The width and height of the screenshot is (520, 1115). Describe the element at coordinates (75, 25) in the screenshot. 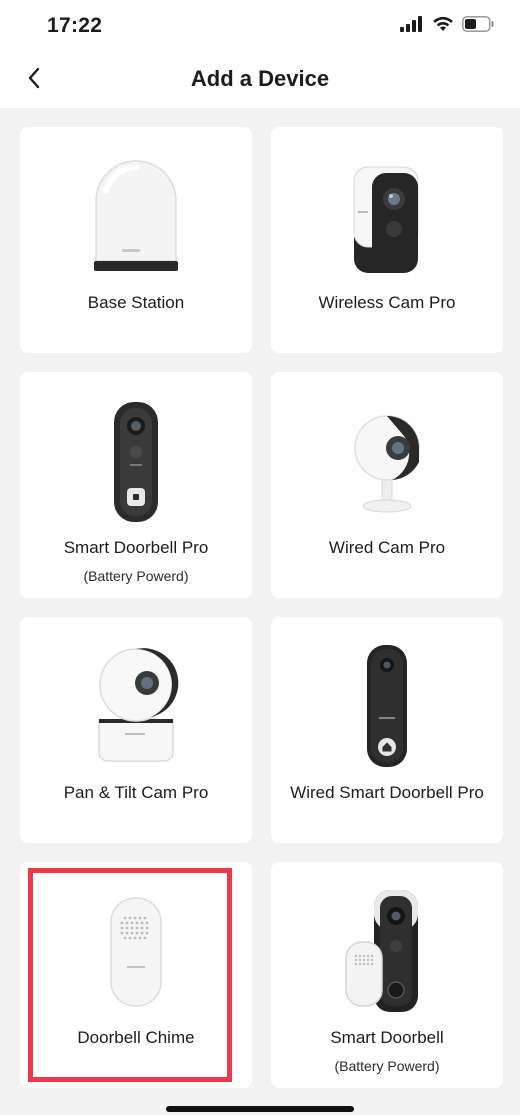

I see `status-time: 17:22` at that location.